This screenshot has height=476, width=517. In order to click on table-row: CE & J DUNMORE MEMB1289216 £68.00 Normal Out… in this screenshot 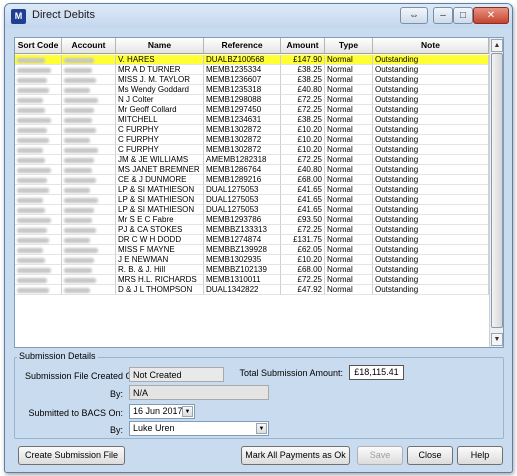, I will do `click(252, 180)`.